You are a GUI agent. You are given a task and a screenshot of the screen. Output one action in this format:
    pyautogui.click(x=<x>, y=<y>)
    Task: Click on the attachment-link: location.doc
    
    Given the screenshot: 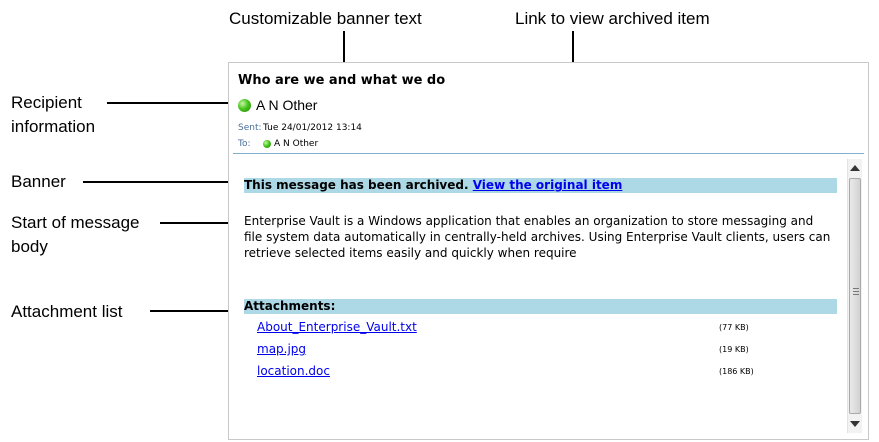 What is the action you would take?
    pyautogui.click(x=293, y=371)
    